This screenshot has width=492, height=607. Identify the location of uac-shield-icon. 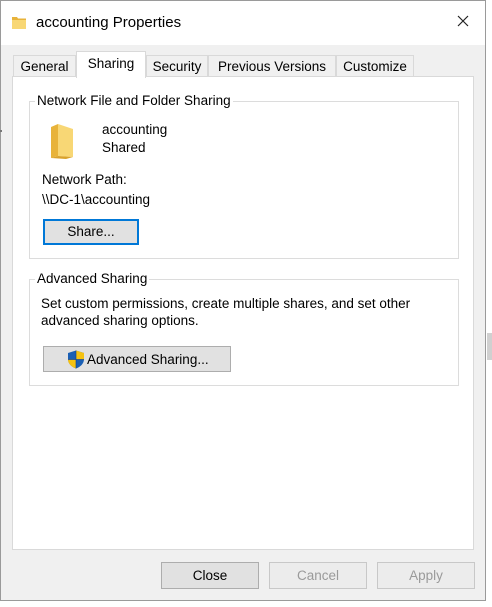
(76, 359).